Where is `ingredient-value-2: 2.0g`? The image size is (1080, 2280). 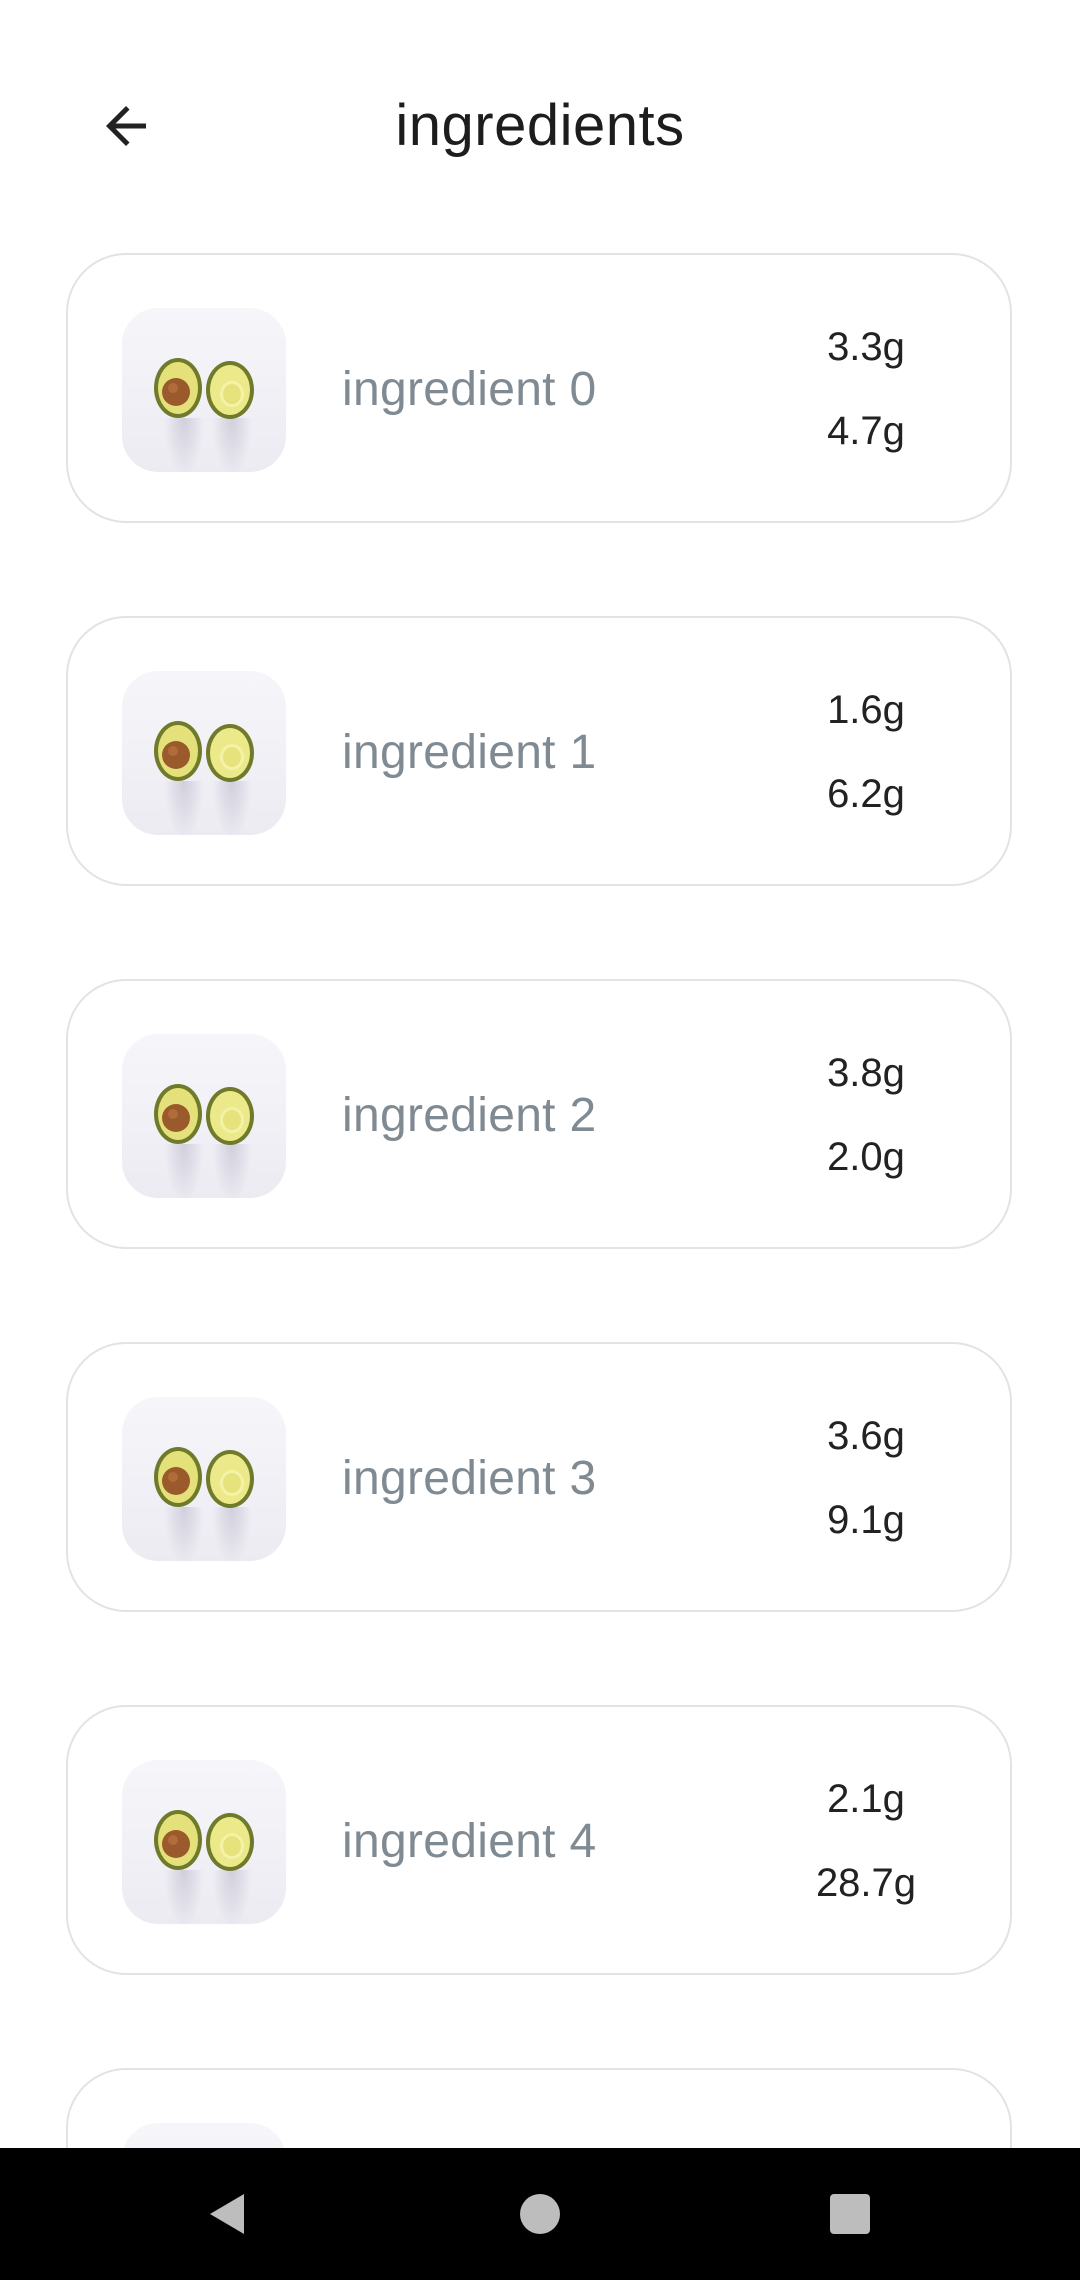
ingredient-value-2: 2.0g is located at coordinates (866, 1157).